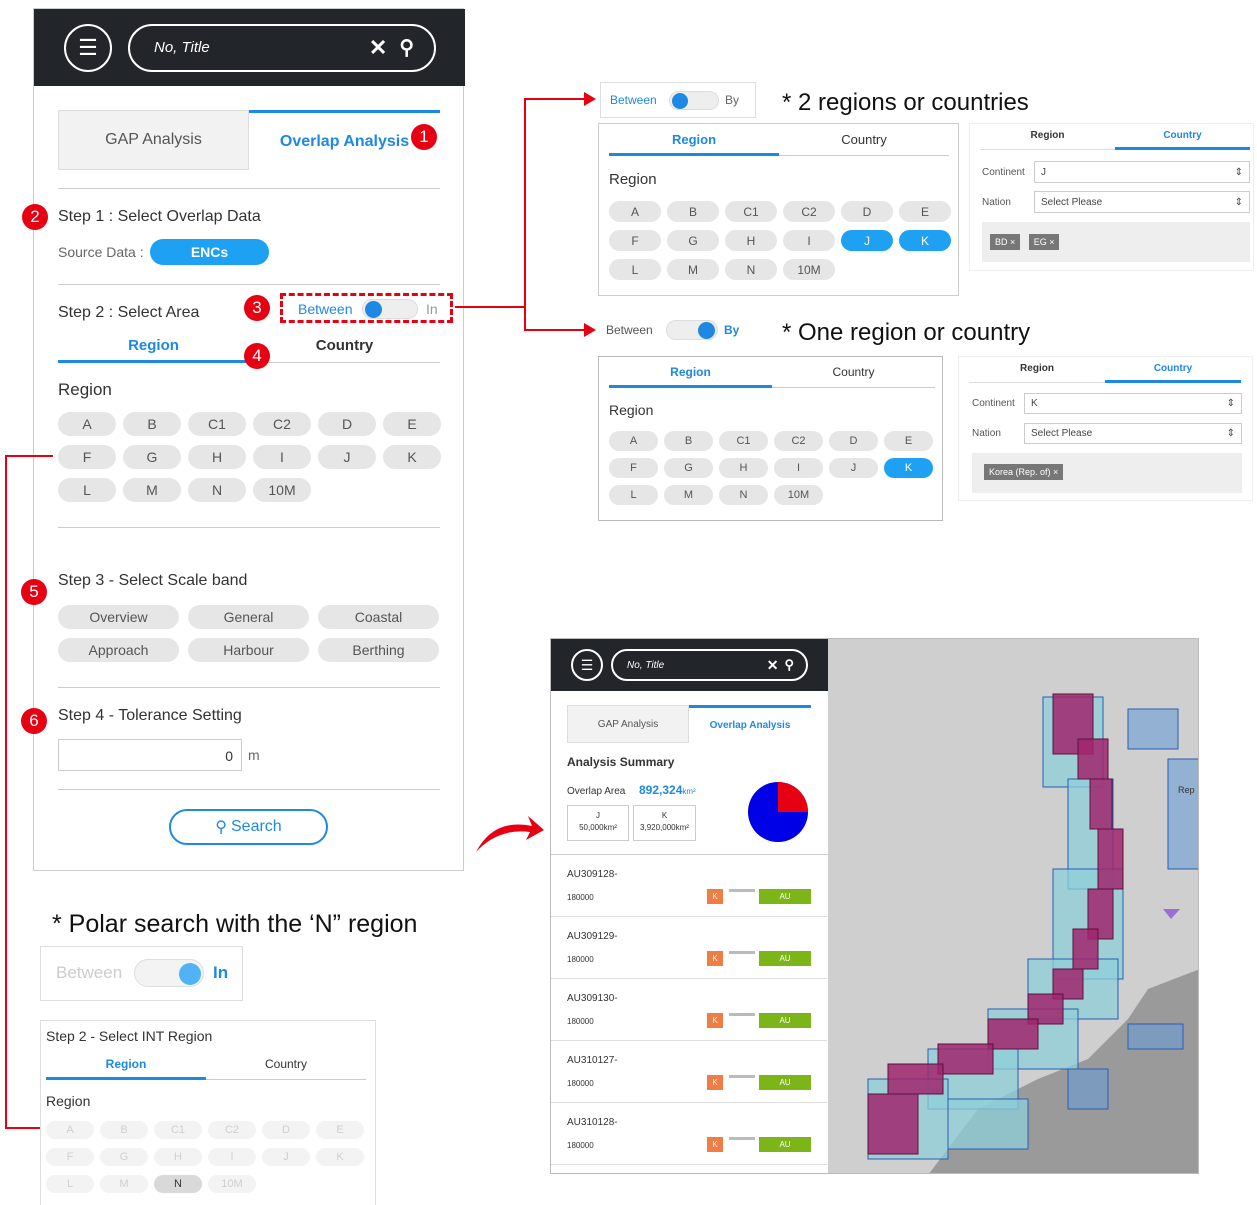  Describe the element at coordinates (406, 47) in the screenshot. I see `search-icon: ⚲` at that location.